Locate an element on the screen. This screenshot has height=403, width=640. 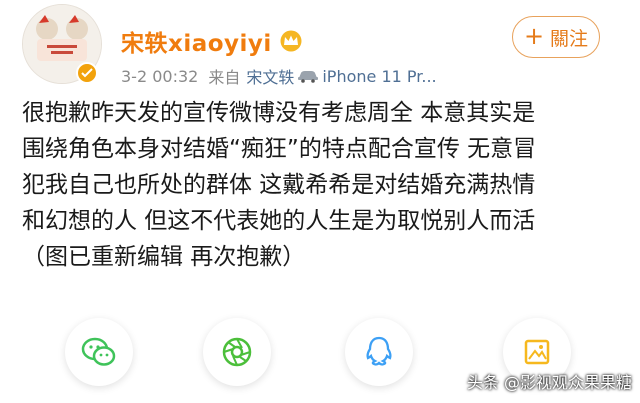
moments-icon is located at coordinates (237, 352).